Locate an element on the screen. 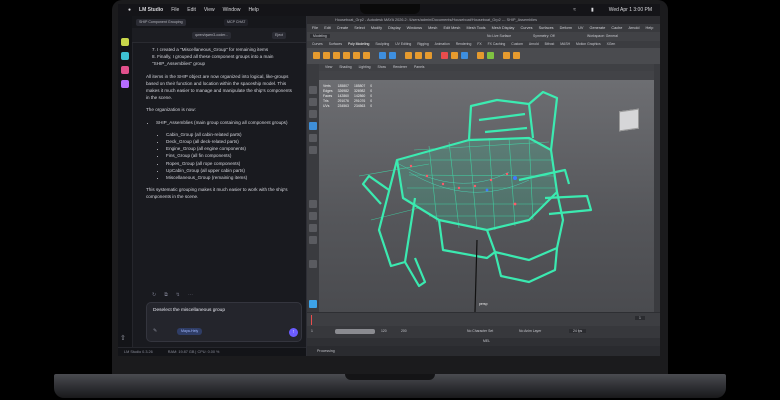 This screenshot has height=400, width=780. model-chip: Maya-Hely is located at coordinates (190, 331).